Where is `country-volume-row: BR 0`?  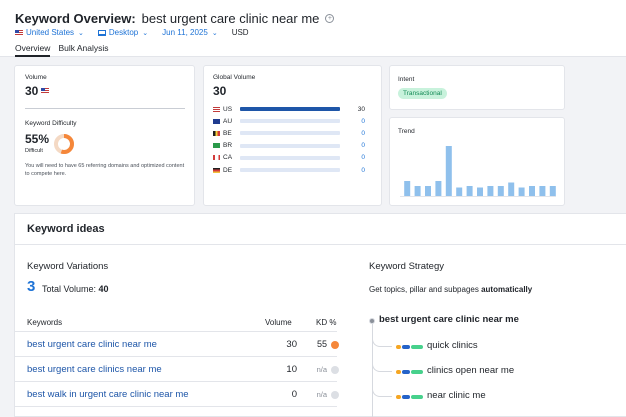 country-volume-row: BR 0 is located at coordinates (294, 146).